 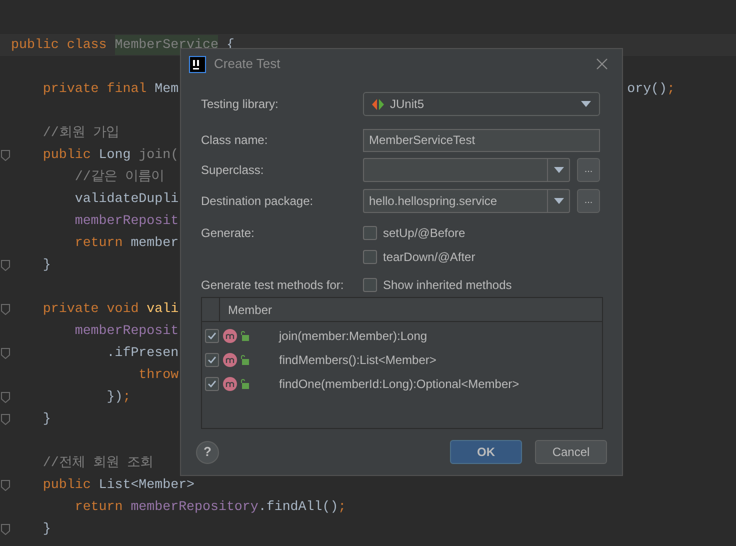 I want to click on checkbox-label: setUp/@Before, so click(x=424, y=233).